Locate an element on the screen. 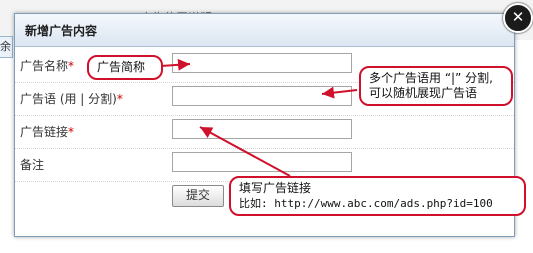 The width and height of the screenshot is (533, 253). close-icon: ✕ is located at coordinates (518, 18).